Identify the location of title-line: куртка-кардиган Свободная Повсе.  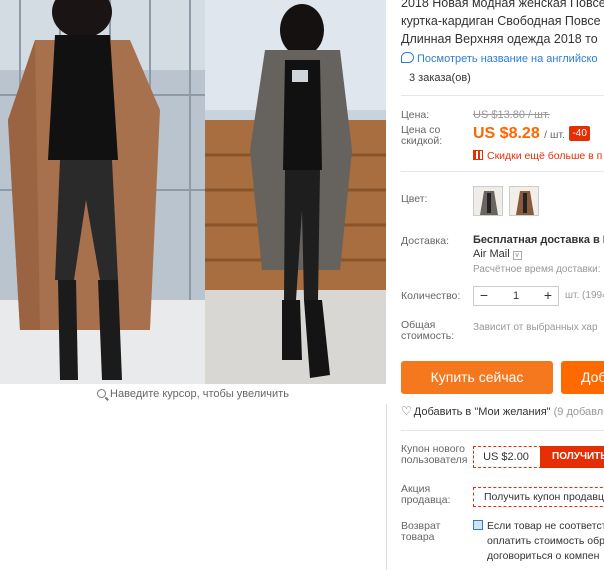
(501, 21).